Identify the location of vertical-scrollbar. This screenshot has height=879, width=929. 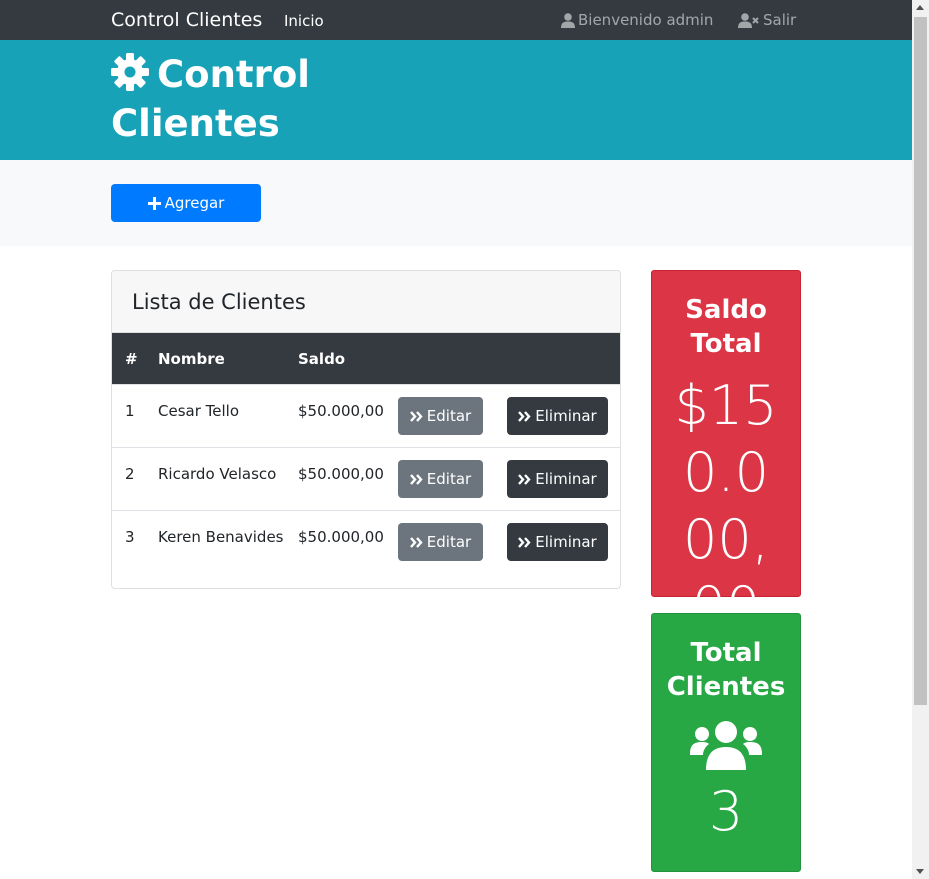
(920, 439).